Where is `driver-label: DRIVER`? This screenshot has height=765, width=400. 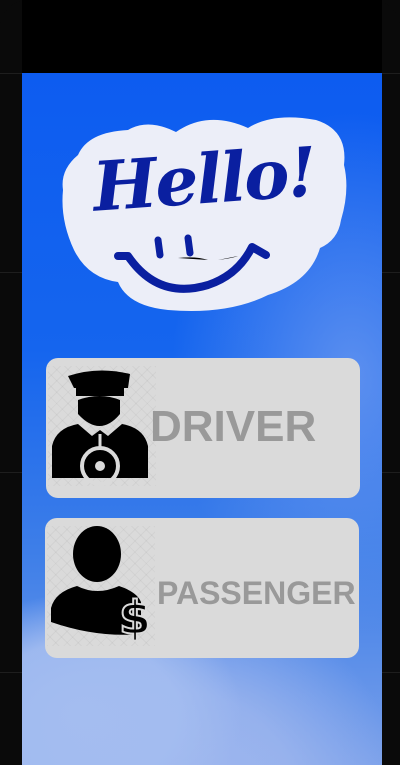 driver-label: DRIVER is located at coordinates (233, 426).